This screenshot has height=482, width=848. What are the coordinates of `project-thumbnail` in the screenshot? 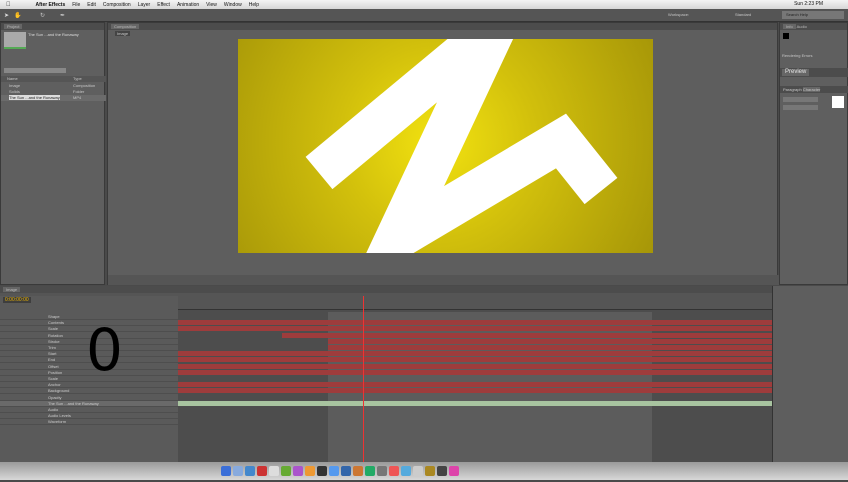 It's located at (15, 40).